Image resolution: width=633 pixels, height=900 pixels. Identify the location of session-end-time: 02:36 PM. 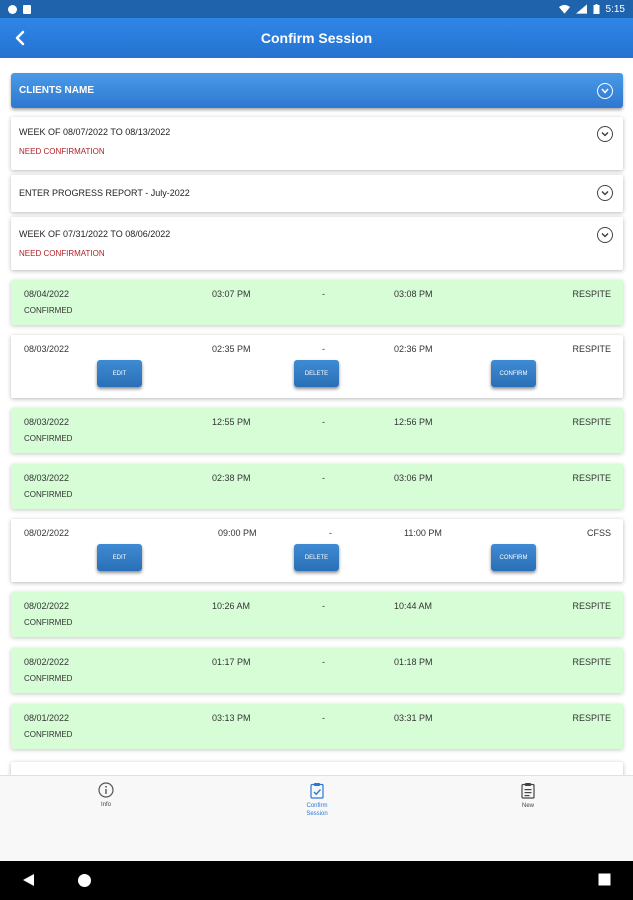
(413, 349).